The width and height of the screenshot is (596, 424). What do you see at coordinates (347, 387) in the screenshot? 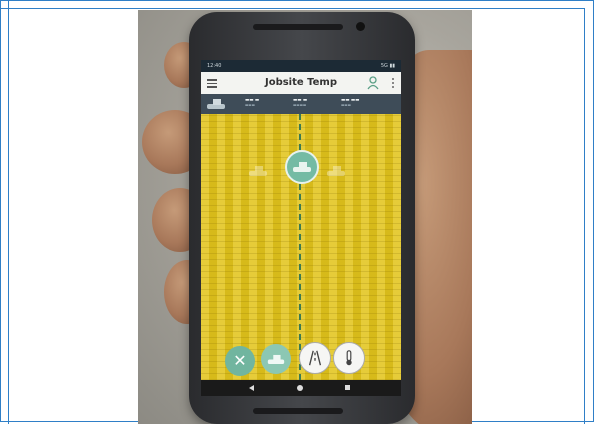
I see `recent-apps-icon` at bounding box center [347, 387].